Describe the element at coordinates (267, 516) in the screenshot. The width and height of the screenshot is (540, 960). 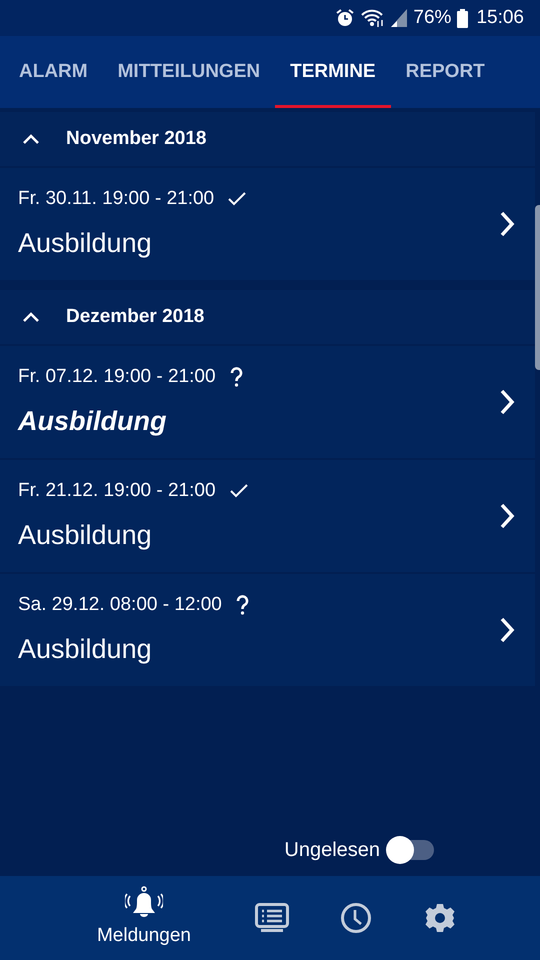
I see `event-card: Fr. 21.12. 19:00 - 21:00 Ausbildung` at that location.